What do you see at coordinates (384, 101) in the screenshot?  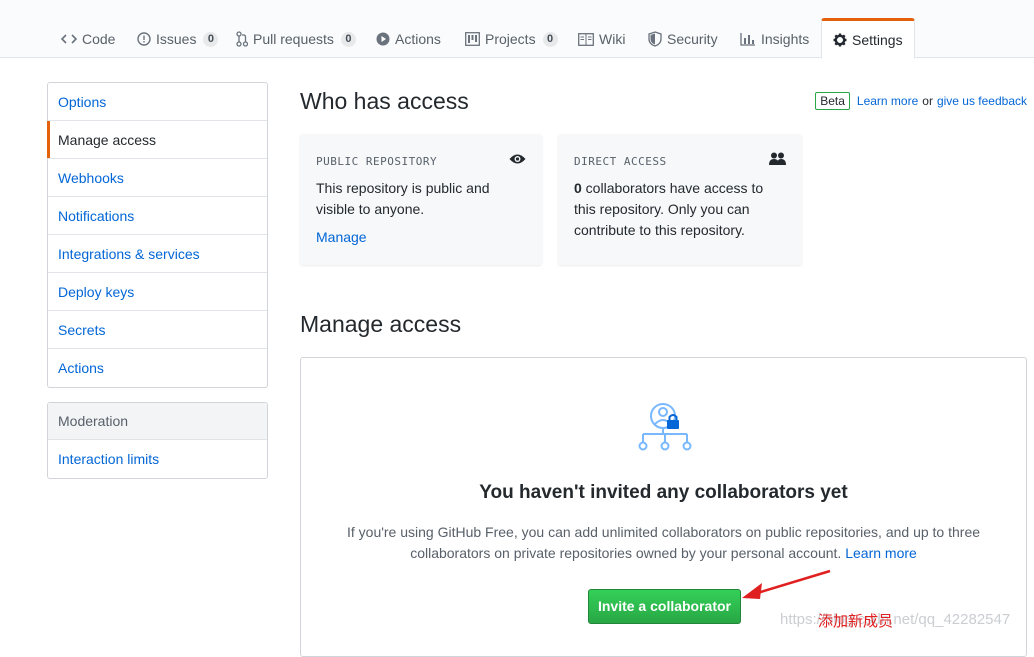 I see `page-title: Who has access` at bounding box center [384, 101].